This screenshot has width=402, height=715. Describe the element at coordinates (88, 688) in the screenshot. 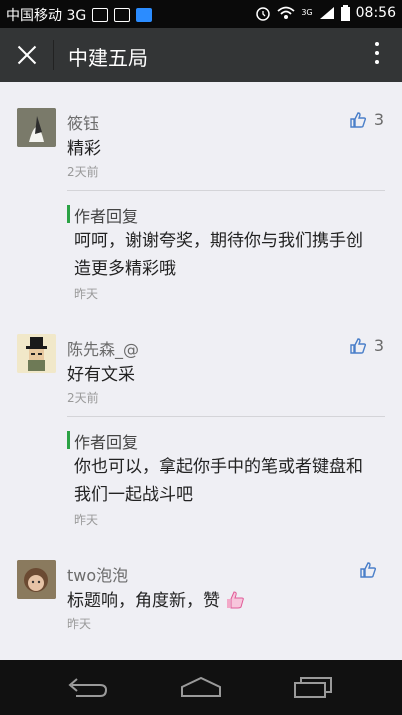

I see `back-icon` at that location.